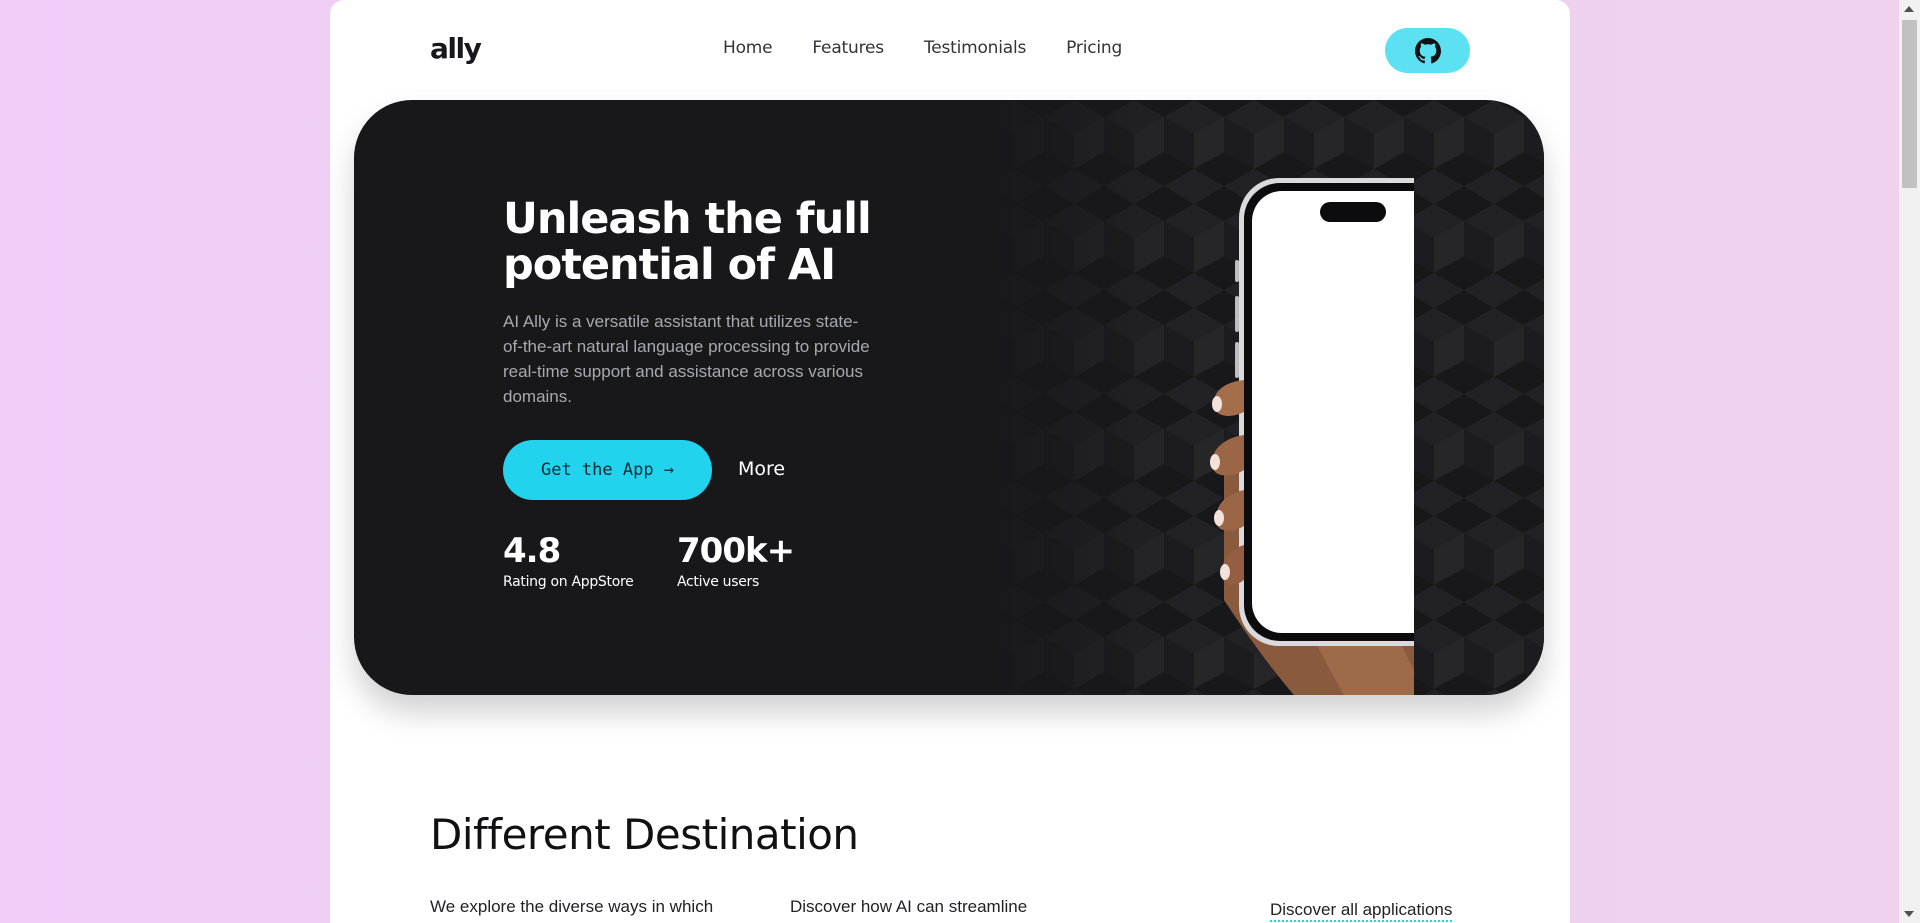 Image resolution: width=1920 pixels, height=923 pixels. I want to click on discover-all-applications-link: Discover all applications, so click(1361, 911).